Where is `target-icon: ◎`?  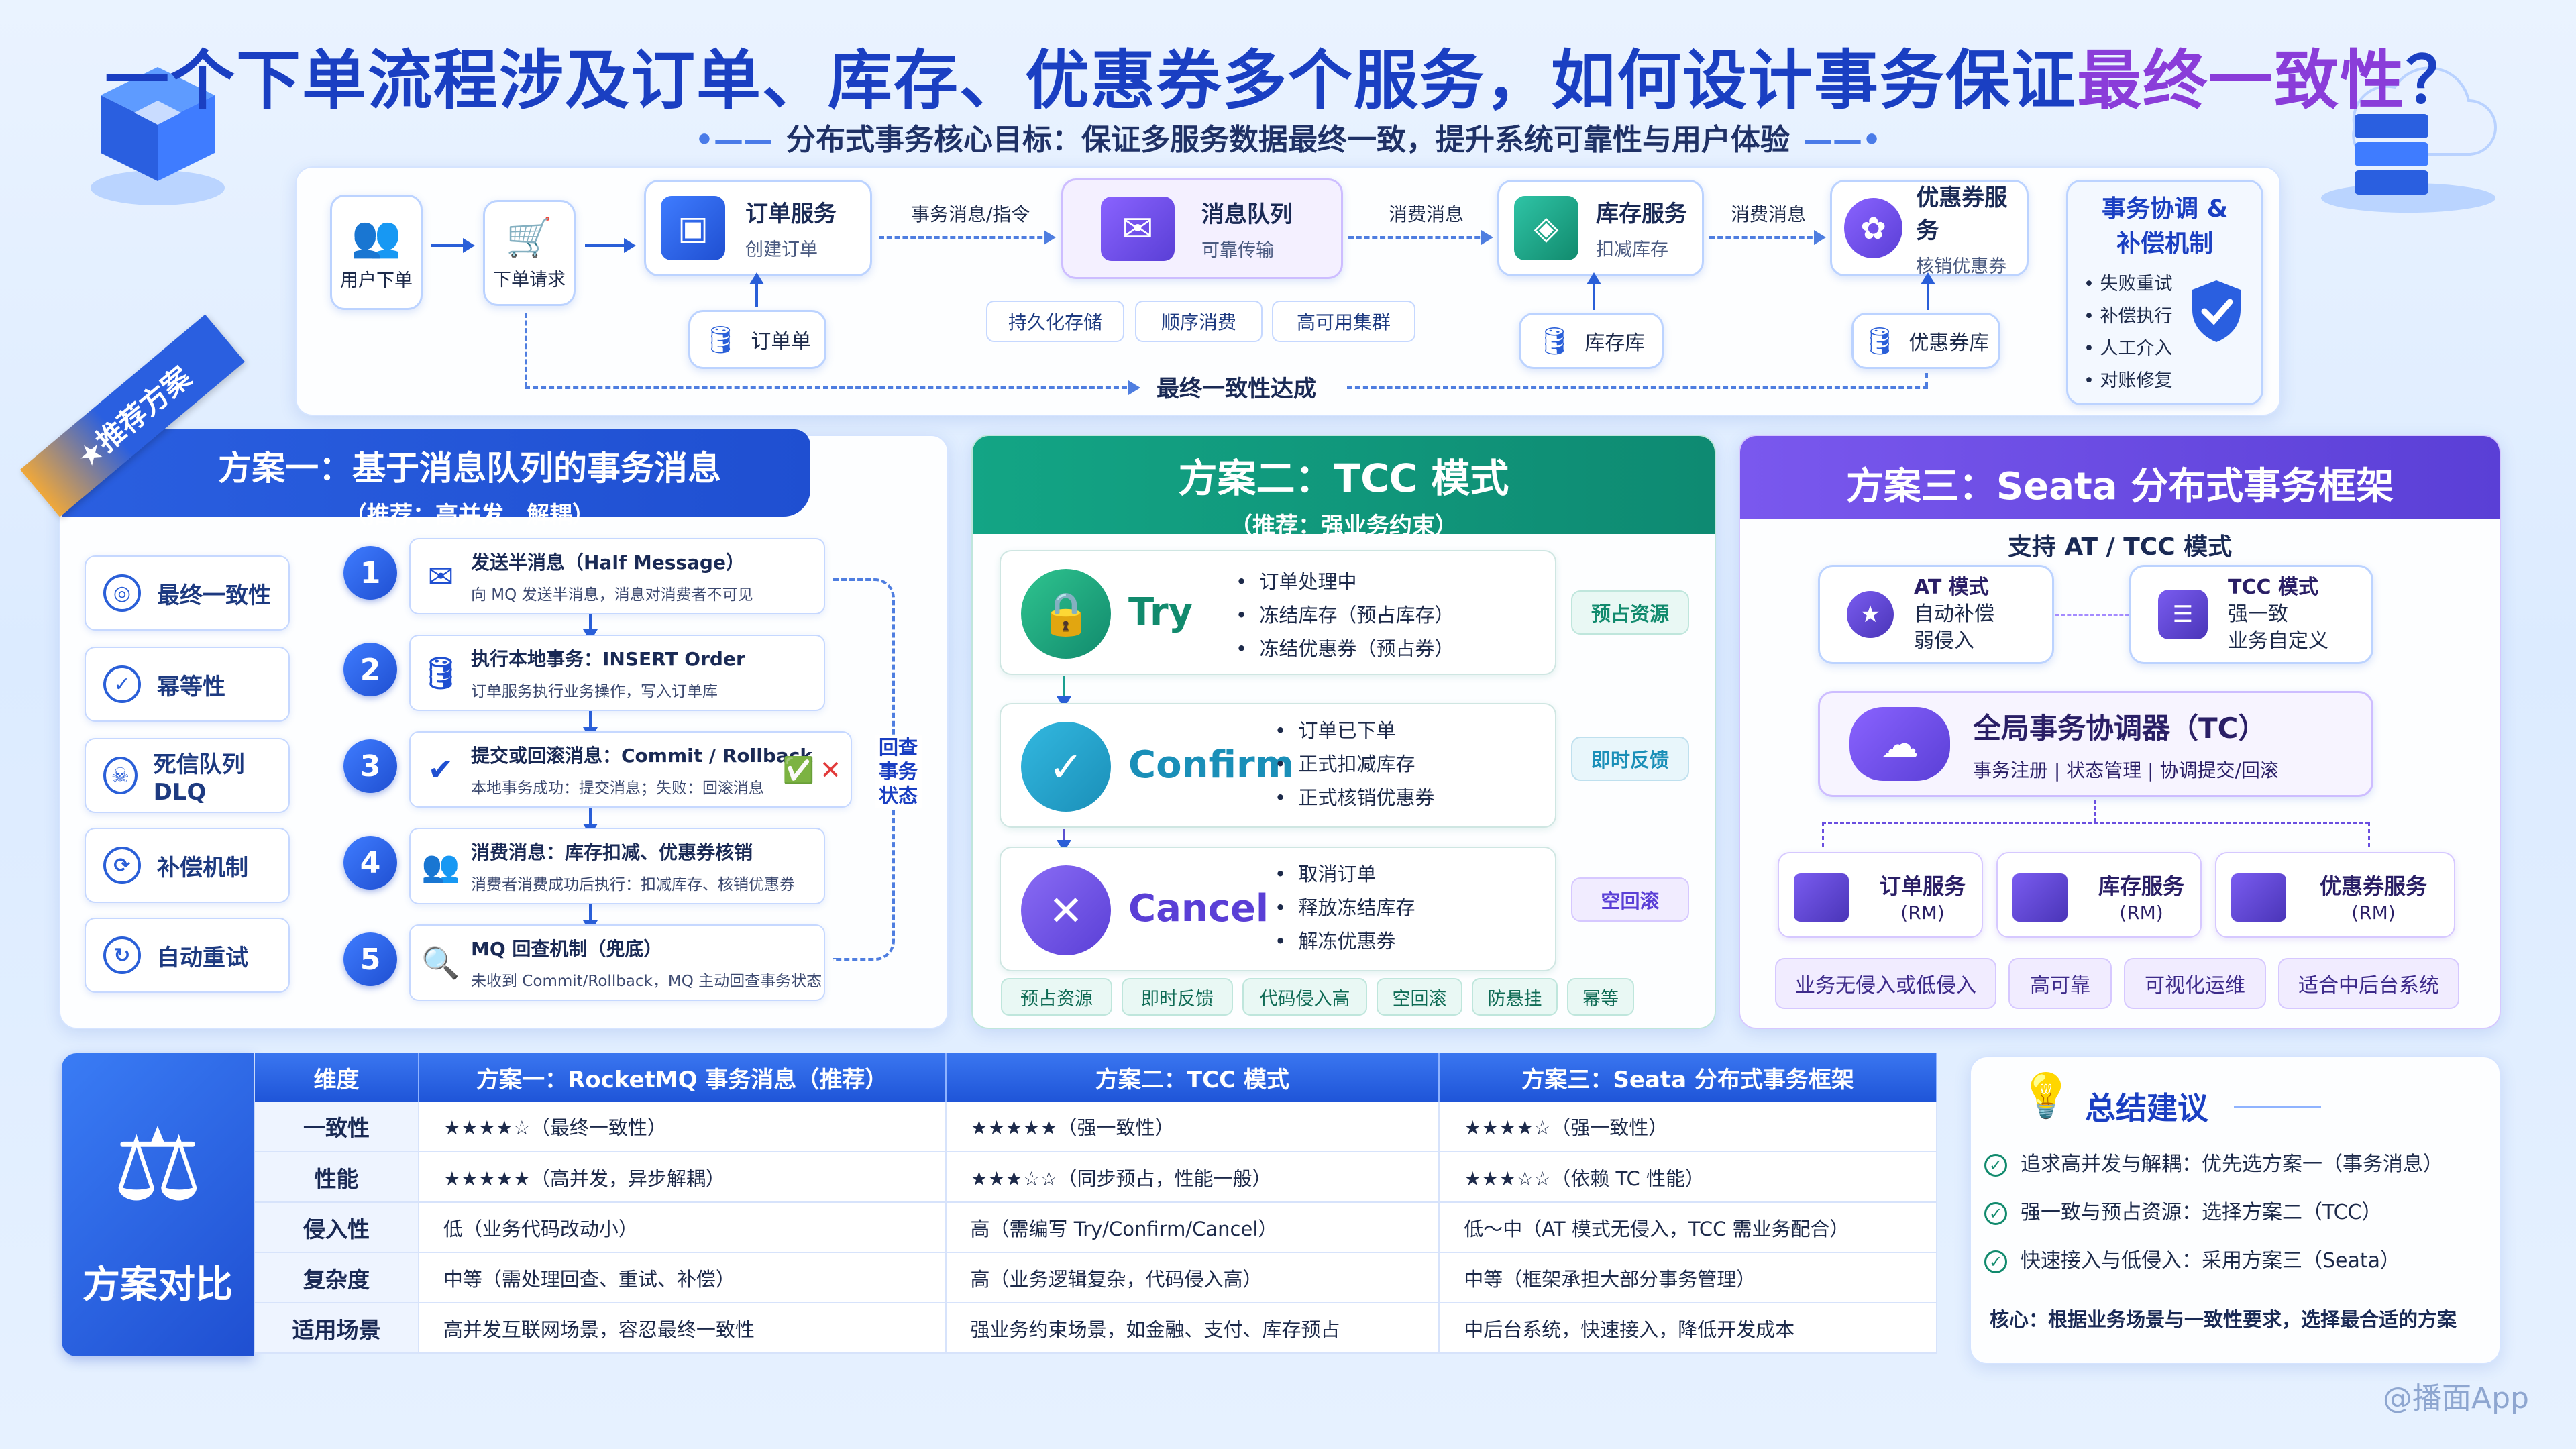 target-icon: ◎ is located at coordinates (122, 593).